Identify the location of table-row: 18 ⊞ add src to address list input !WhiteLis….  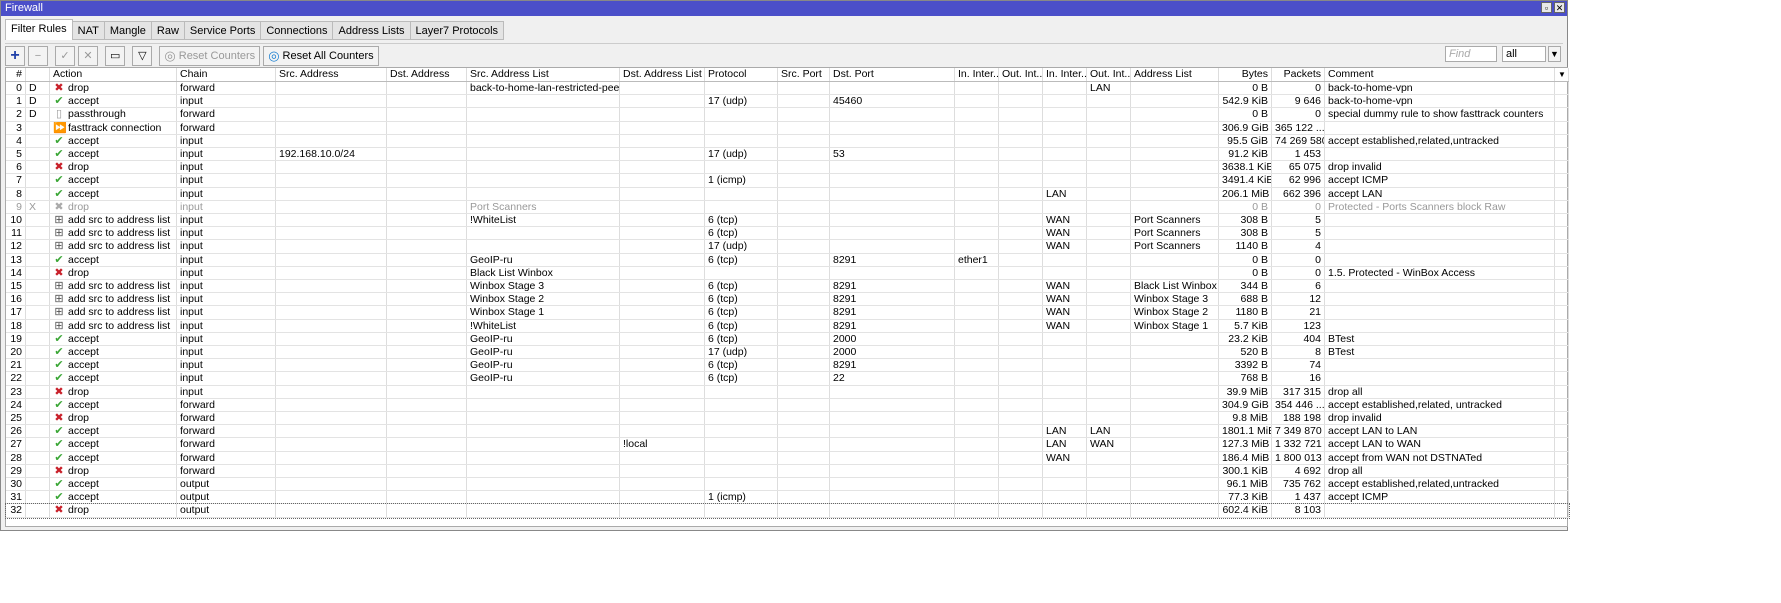
(787, 326).